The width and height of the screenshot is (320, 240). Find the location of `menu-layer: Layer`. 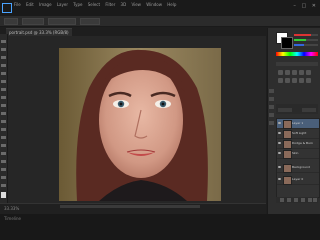

menu-layer: Layer is located at coordinates (62, 4).